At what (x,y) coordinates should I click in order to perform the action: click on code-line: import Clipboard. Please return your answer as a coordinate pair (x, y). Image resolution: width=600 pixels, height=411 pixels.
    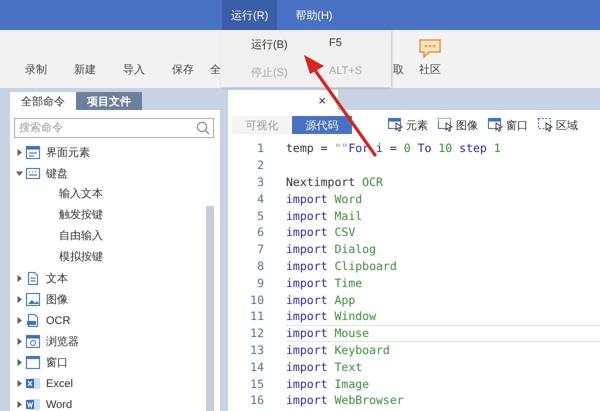
    Looking at the image, I should click on (341, 265).